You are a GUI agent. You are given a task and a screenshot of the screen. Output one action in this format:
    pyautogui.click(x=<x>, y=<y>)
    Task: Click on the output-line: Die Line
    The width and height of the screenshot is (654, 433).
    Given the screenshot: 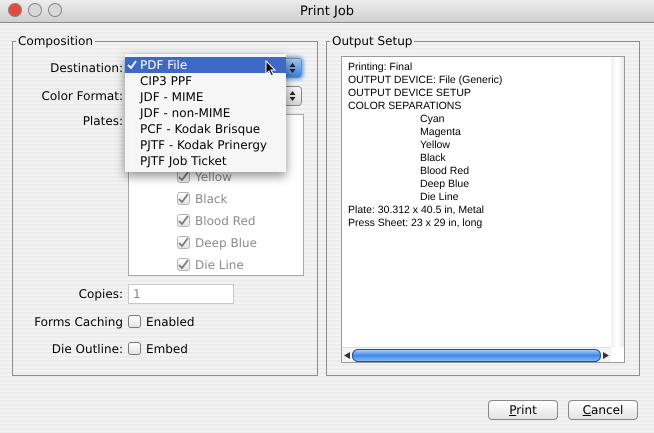 What is the action you would take?
    pyautogui.click(x=439, y=197)
    